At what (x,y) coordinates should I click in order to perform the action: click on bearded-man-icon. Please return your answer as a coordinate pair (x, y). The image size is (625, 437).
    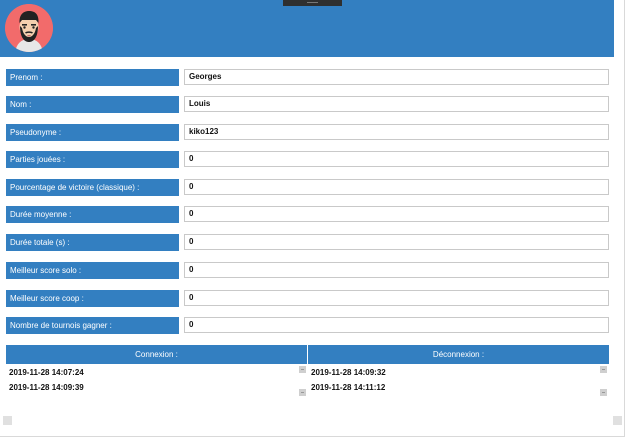
    Looking at the image, I should click on (29, 28).